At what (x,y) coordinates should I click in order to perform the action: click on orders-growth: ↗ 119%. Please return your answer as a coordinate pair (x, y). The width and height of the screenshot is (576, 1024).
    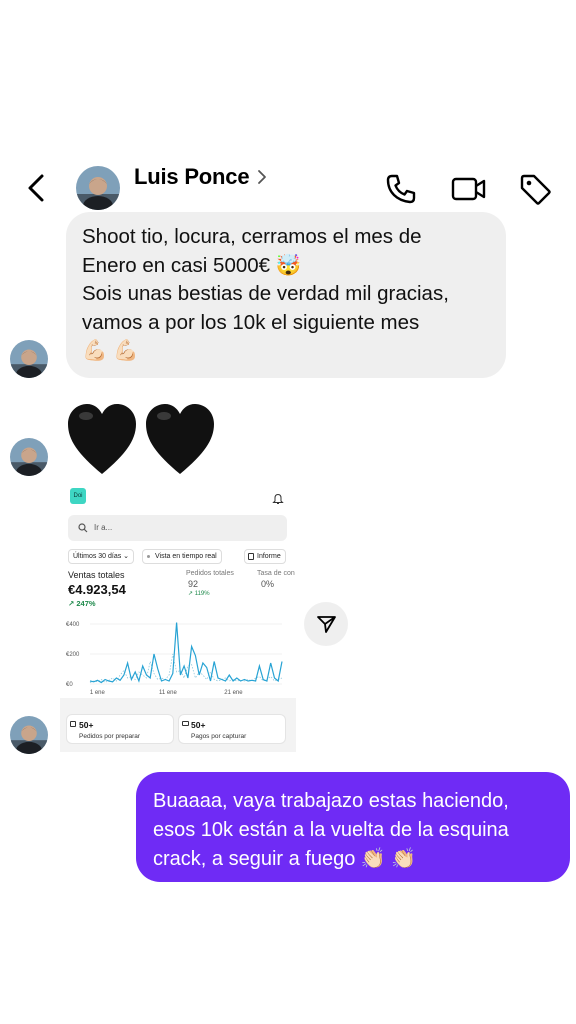
    Looking at the image, I should click on (199, 594).